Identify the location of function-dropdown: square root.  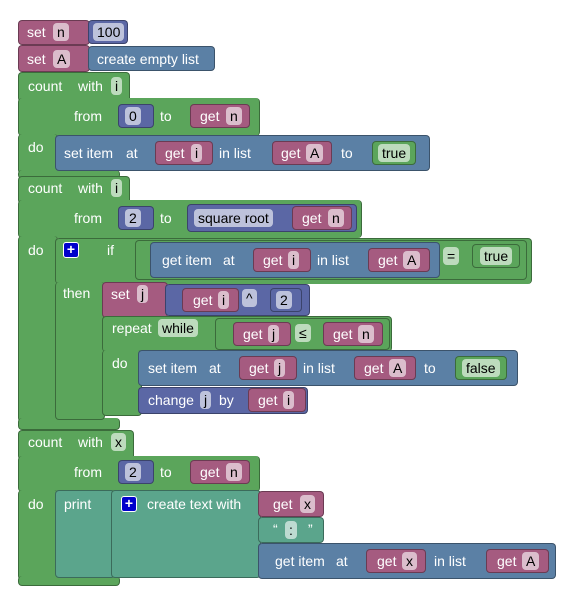
(233, 218).